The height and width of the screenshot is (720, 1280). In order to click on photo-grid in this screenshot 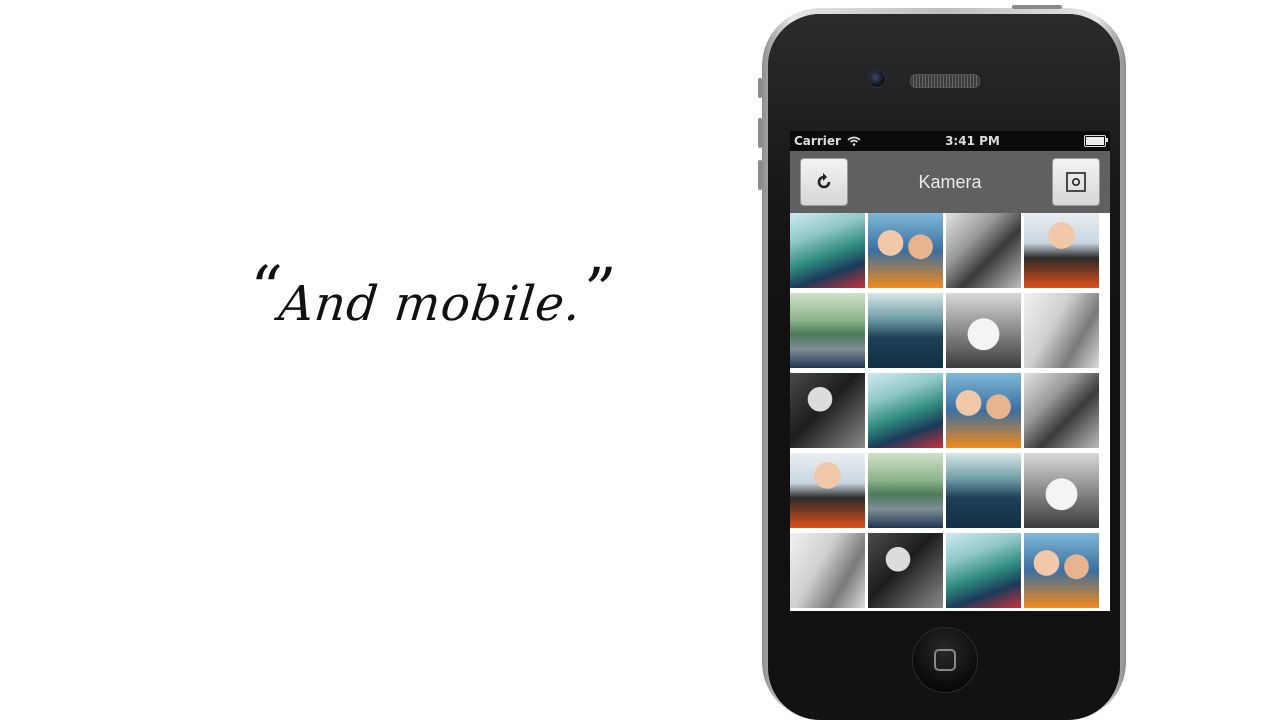, I will do `click(950, 412)`.